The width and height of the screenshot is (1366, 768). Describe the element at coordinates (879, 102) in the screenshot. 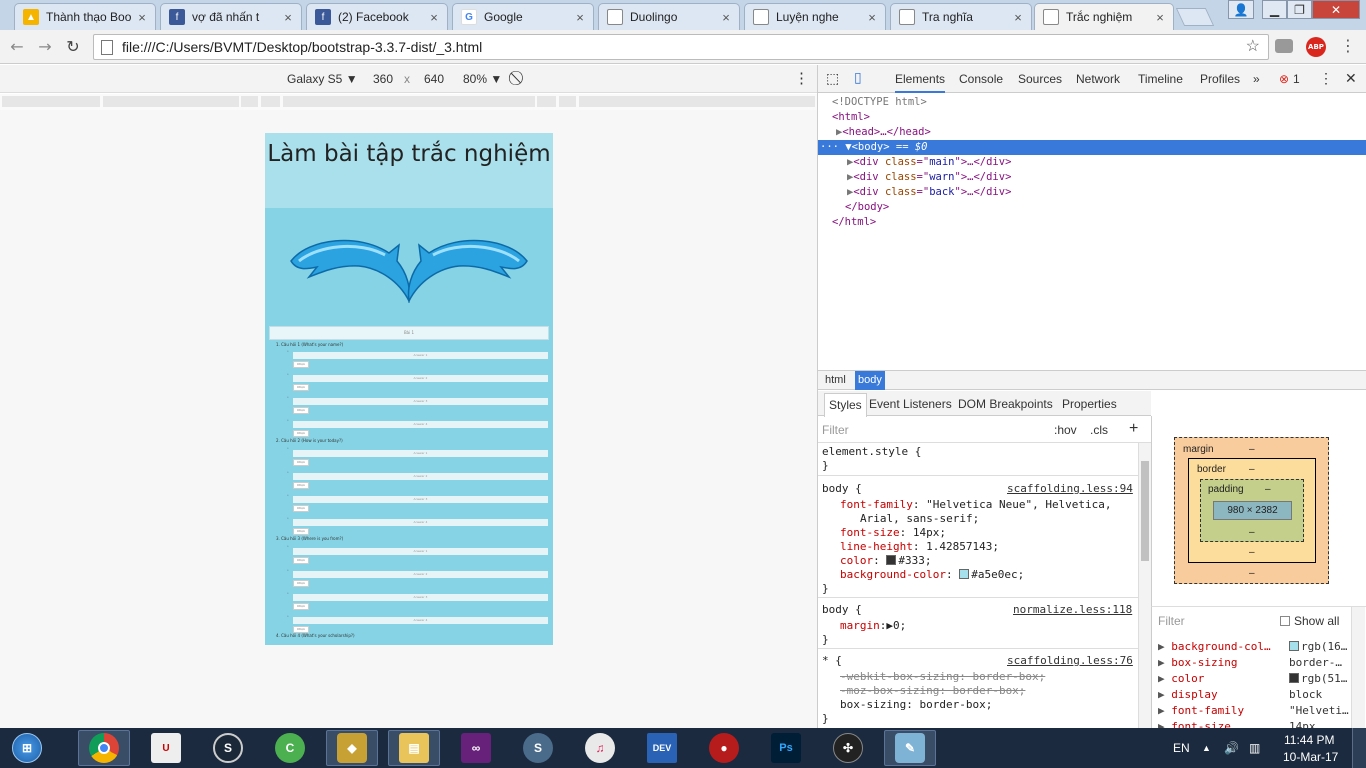

I see `dom-doctype: <!DOCTYPE html>` at that location.